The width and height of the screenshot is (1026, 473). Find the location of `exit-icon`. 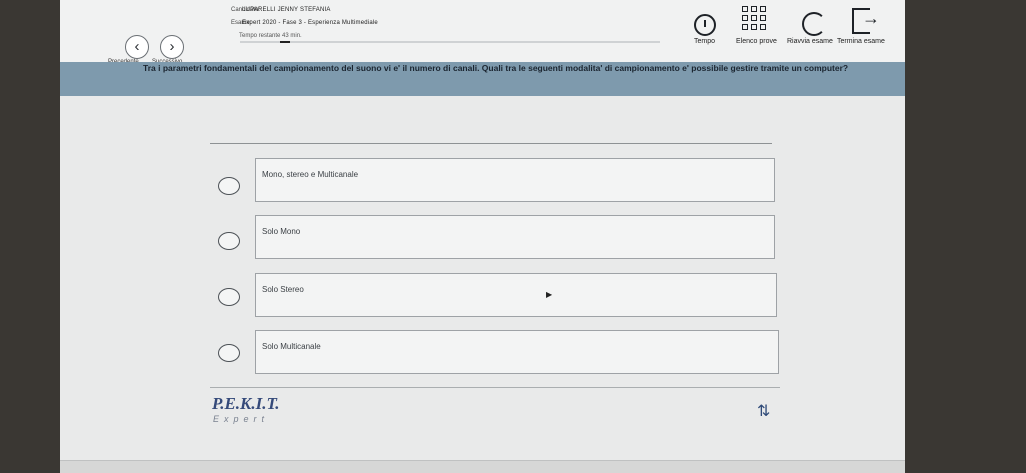

exit-icon is located at coordinates (866, 21).